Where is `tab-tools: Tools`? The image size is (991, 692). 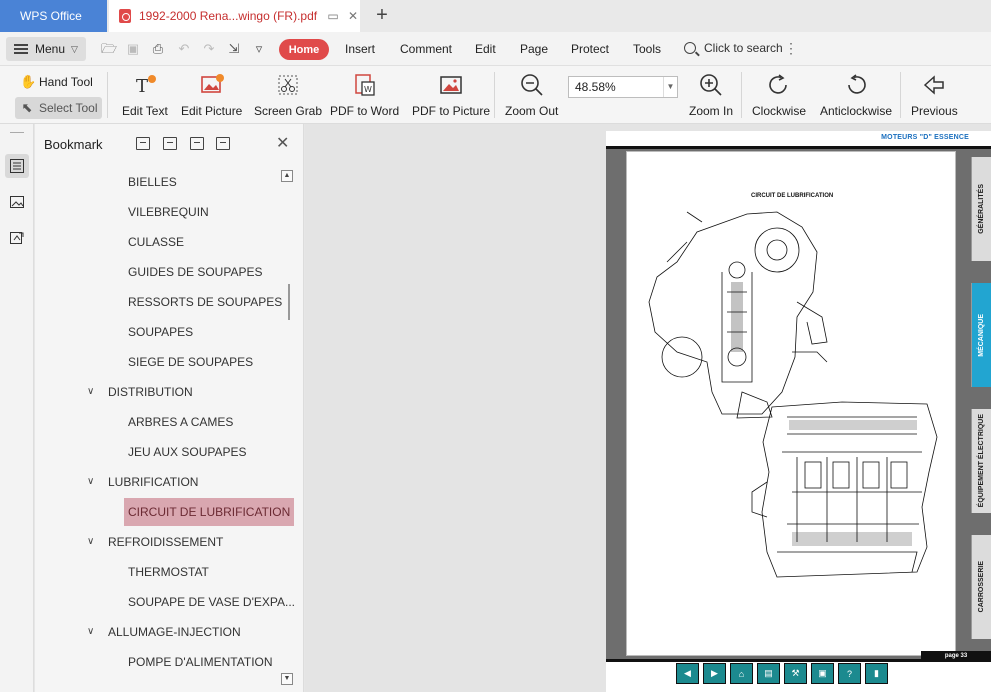 tab-tools: Tools is located at coordinates (647, 49).